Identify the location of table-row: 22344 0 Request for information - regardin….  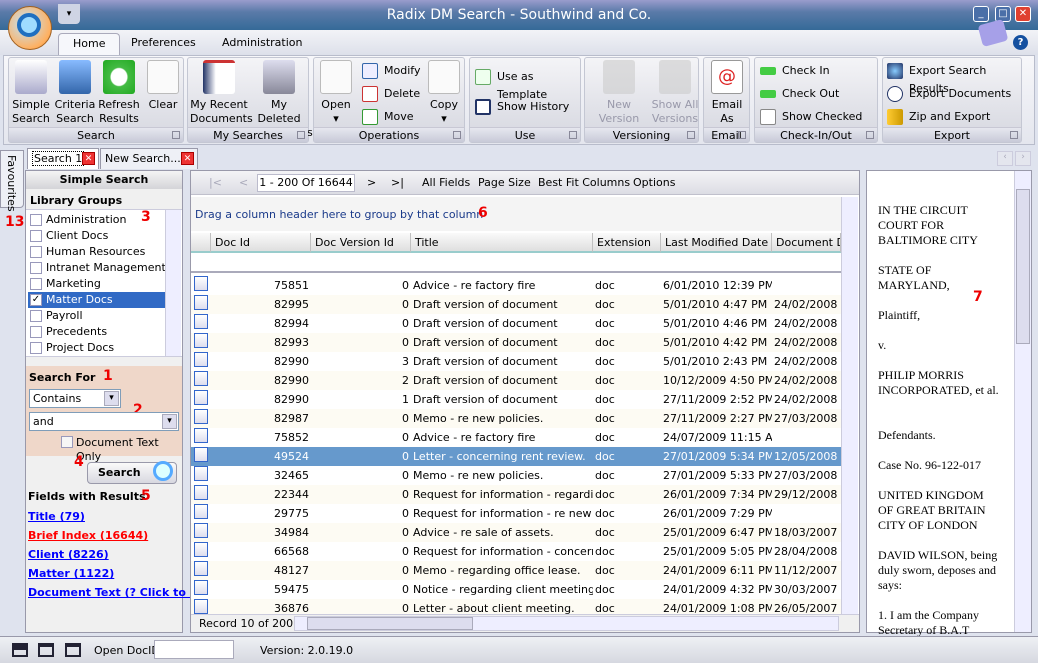
(516, 494).